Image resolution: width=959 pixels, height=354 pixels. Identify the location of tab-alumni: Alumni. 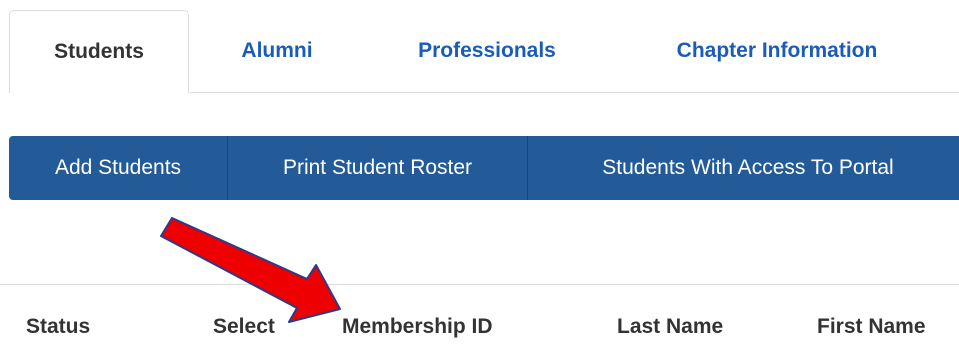
(277, 51).